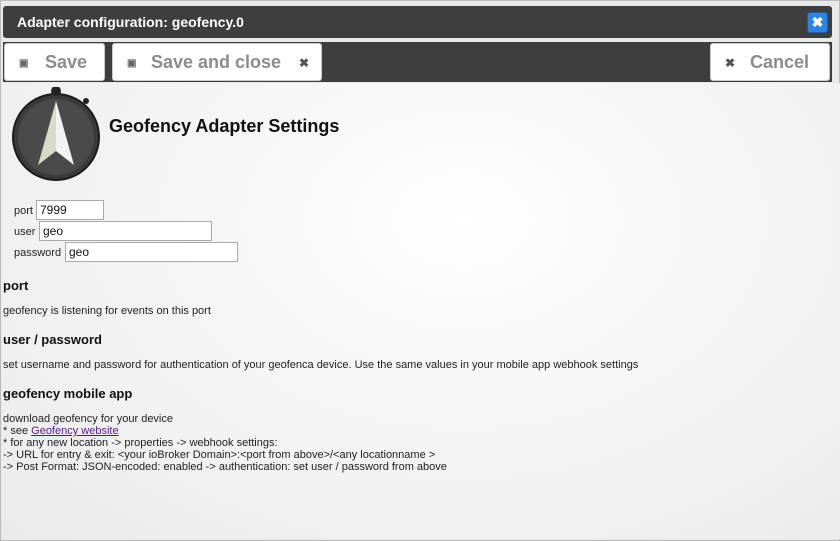 The image size is (840, 541). What do you see at coordinates (417, 62) in the screenshot?
I see `toolbar: ▣ Save ▣ Save and close ✖ ✖ Cancel` at bounding box center [417, 62].